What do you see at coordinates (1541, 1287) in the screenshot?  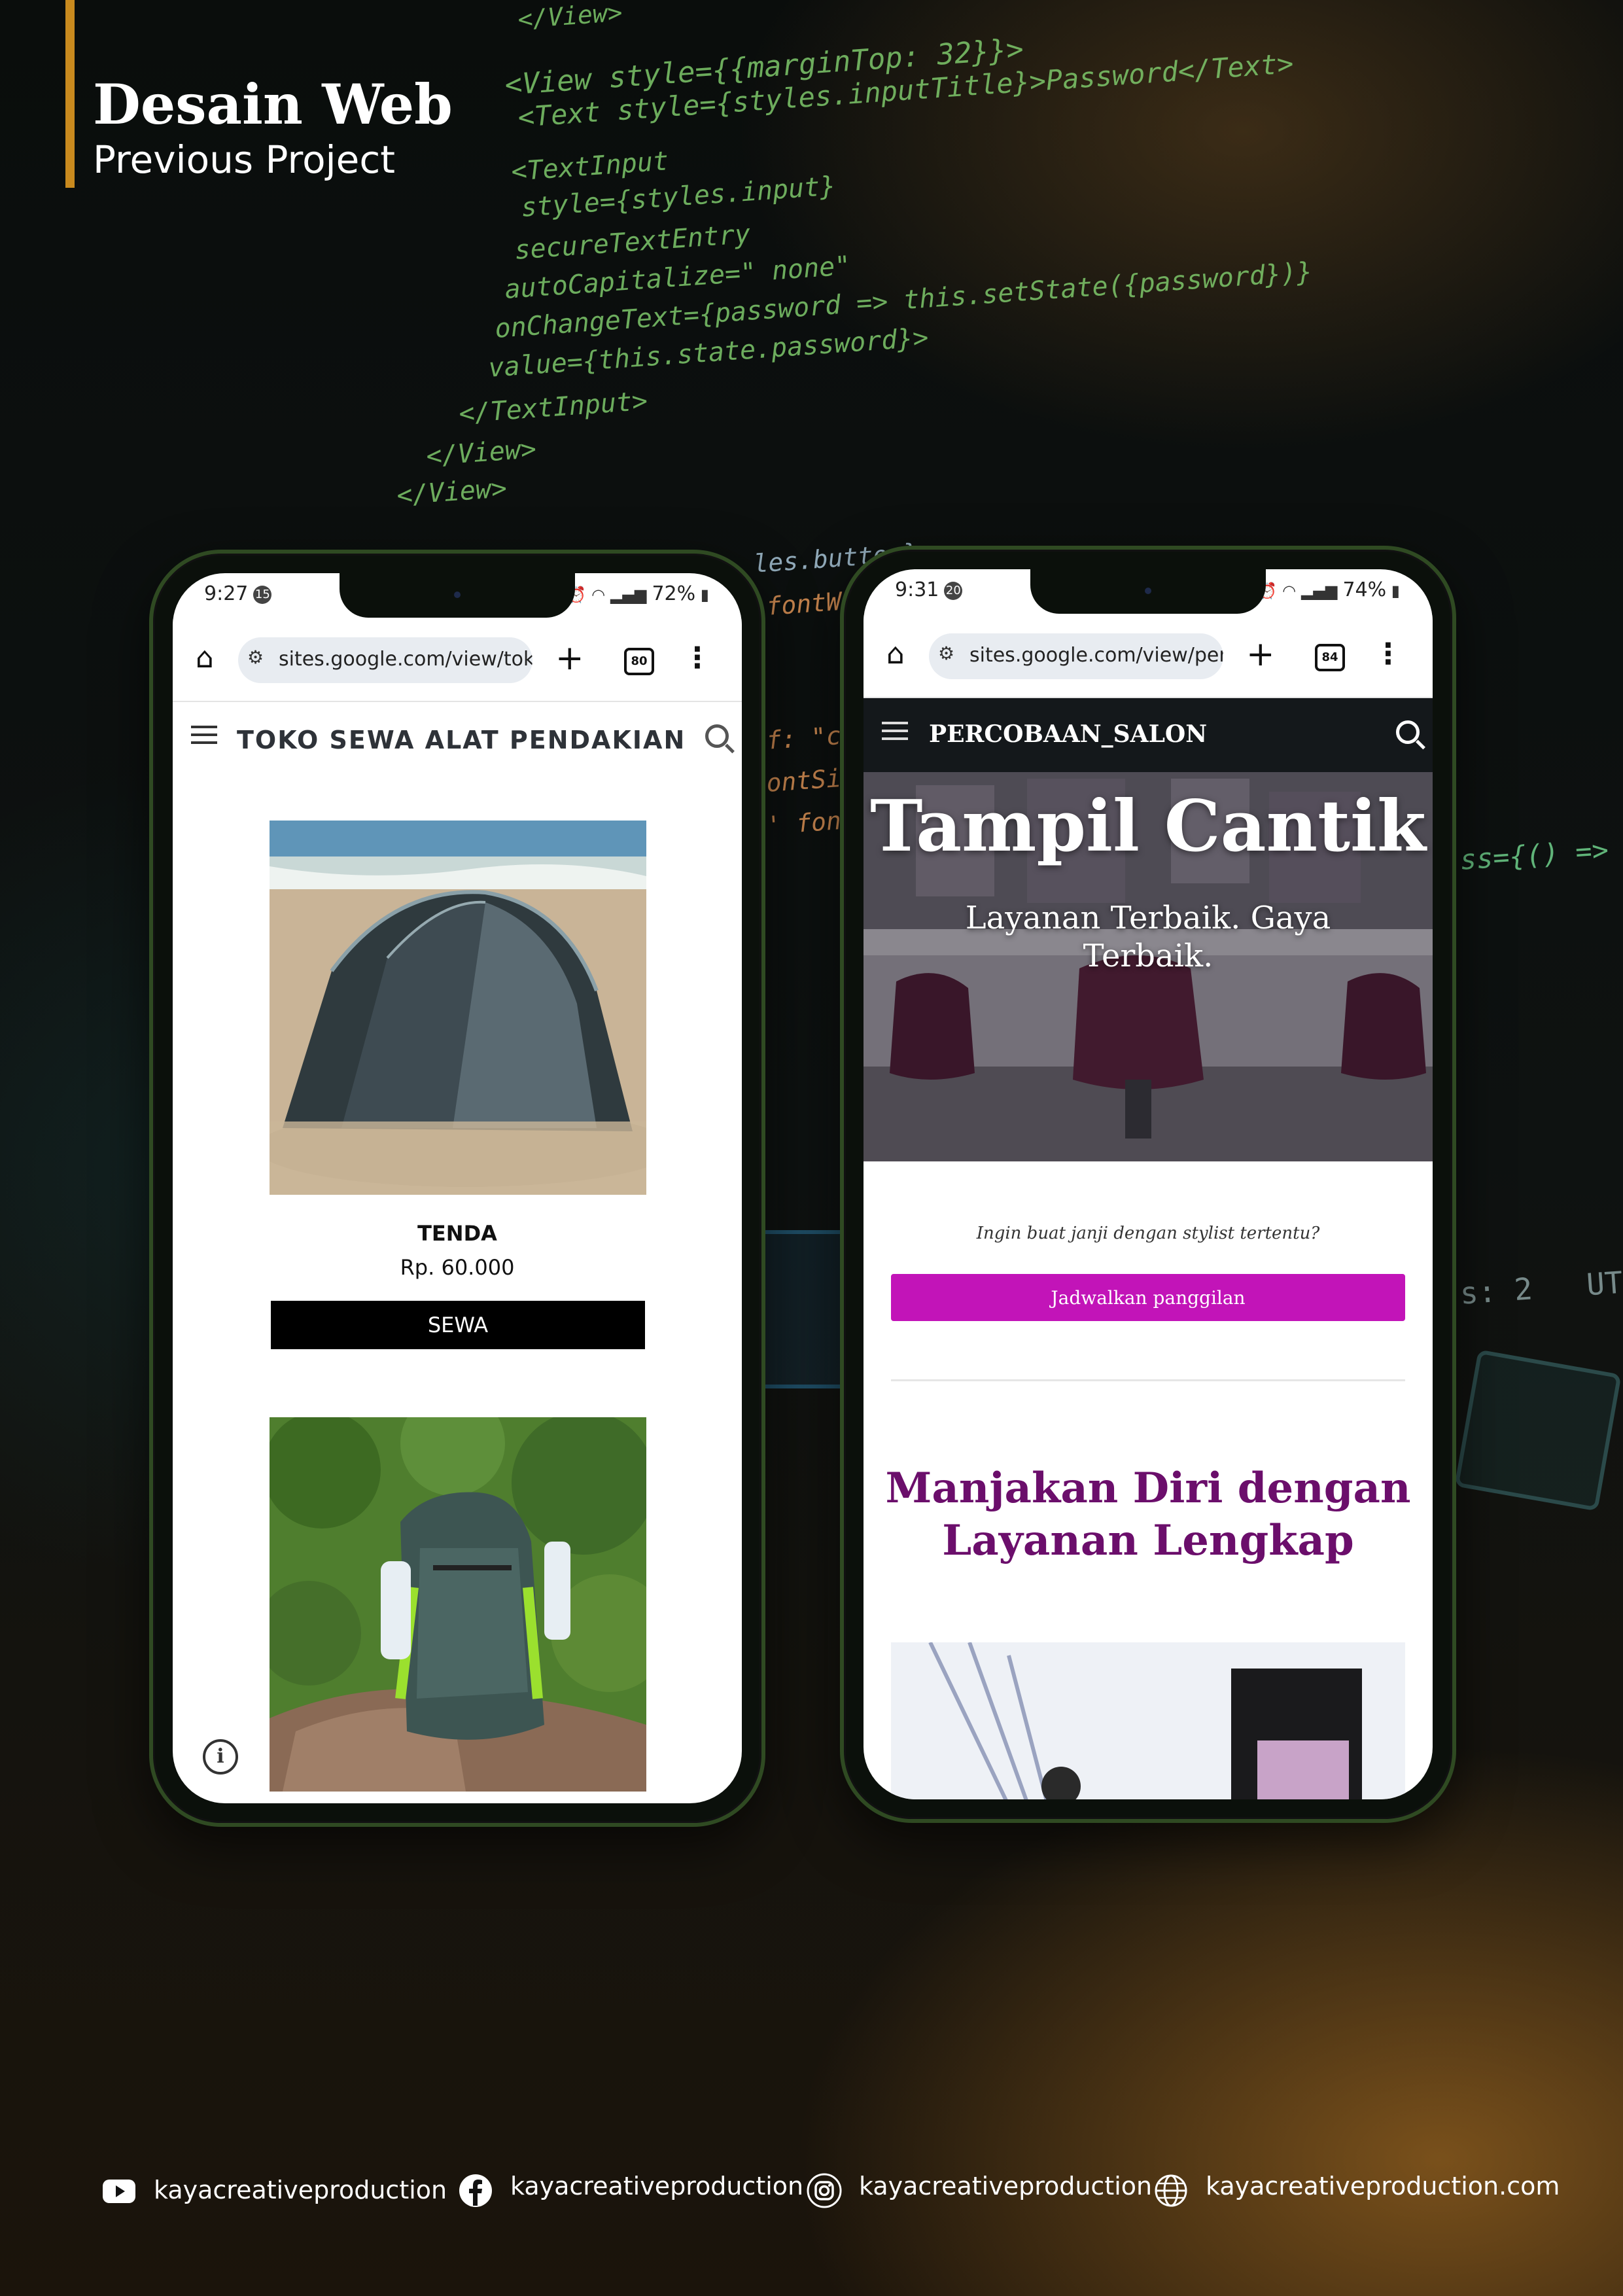 I see `code-line: s: 2 UTF` at bounding box center [1541, 1287].